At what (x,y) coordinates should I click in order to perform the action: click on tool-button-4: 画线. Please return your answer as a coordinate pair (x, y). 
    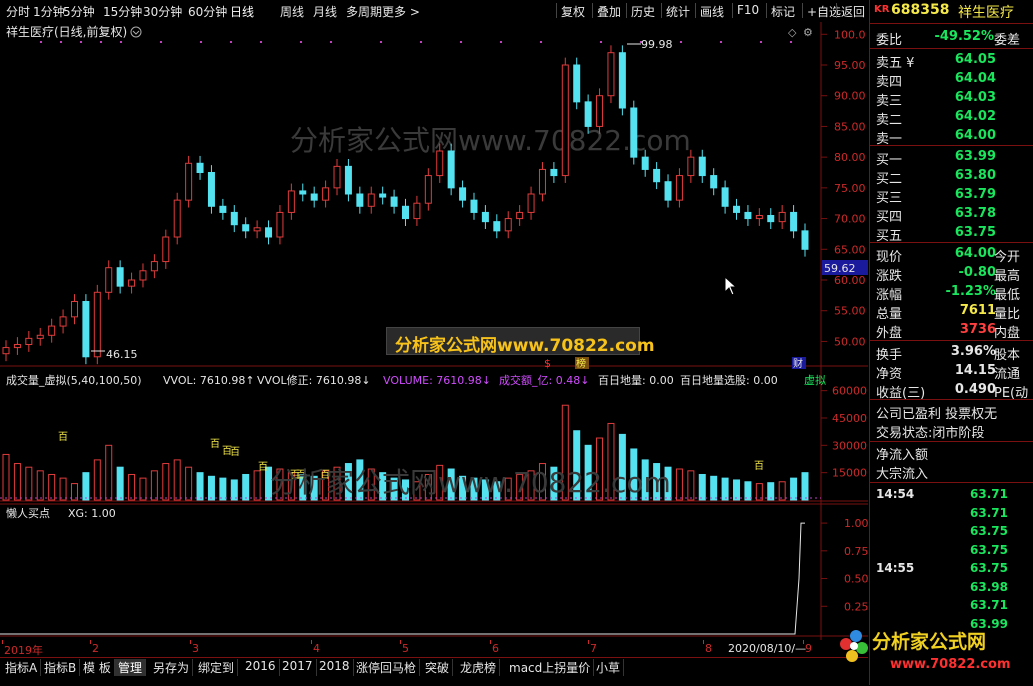
    Looking at the image, I should click on (712, 11).